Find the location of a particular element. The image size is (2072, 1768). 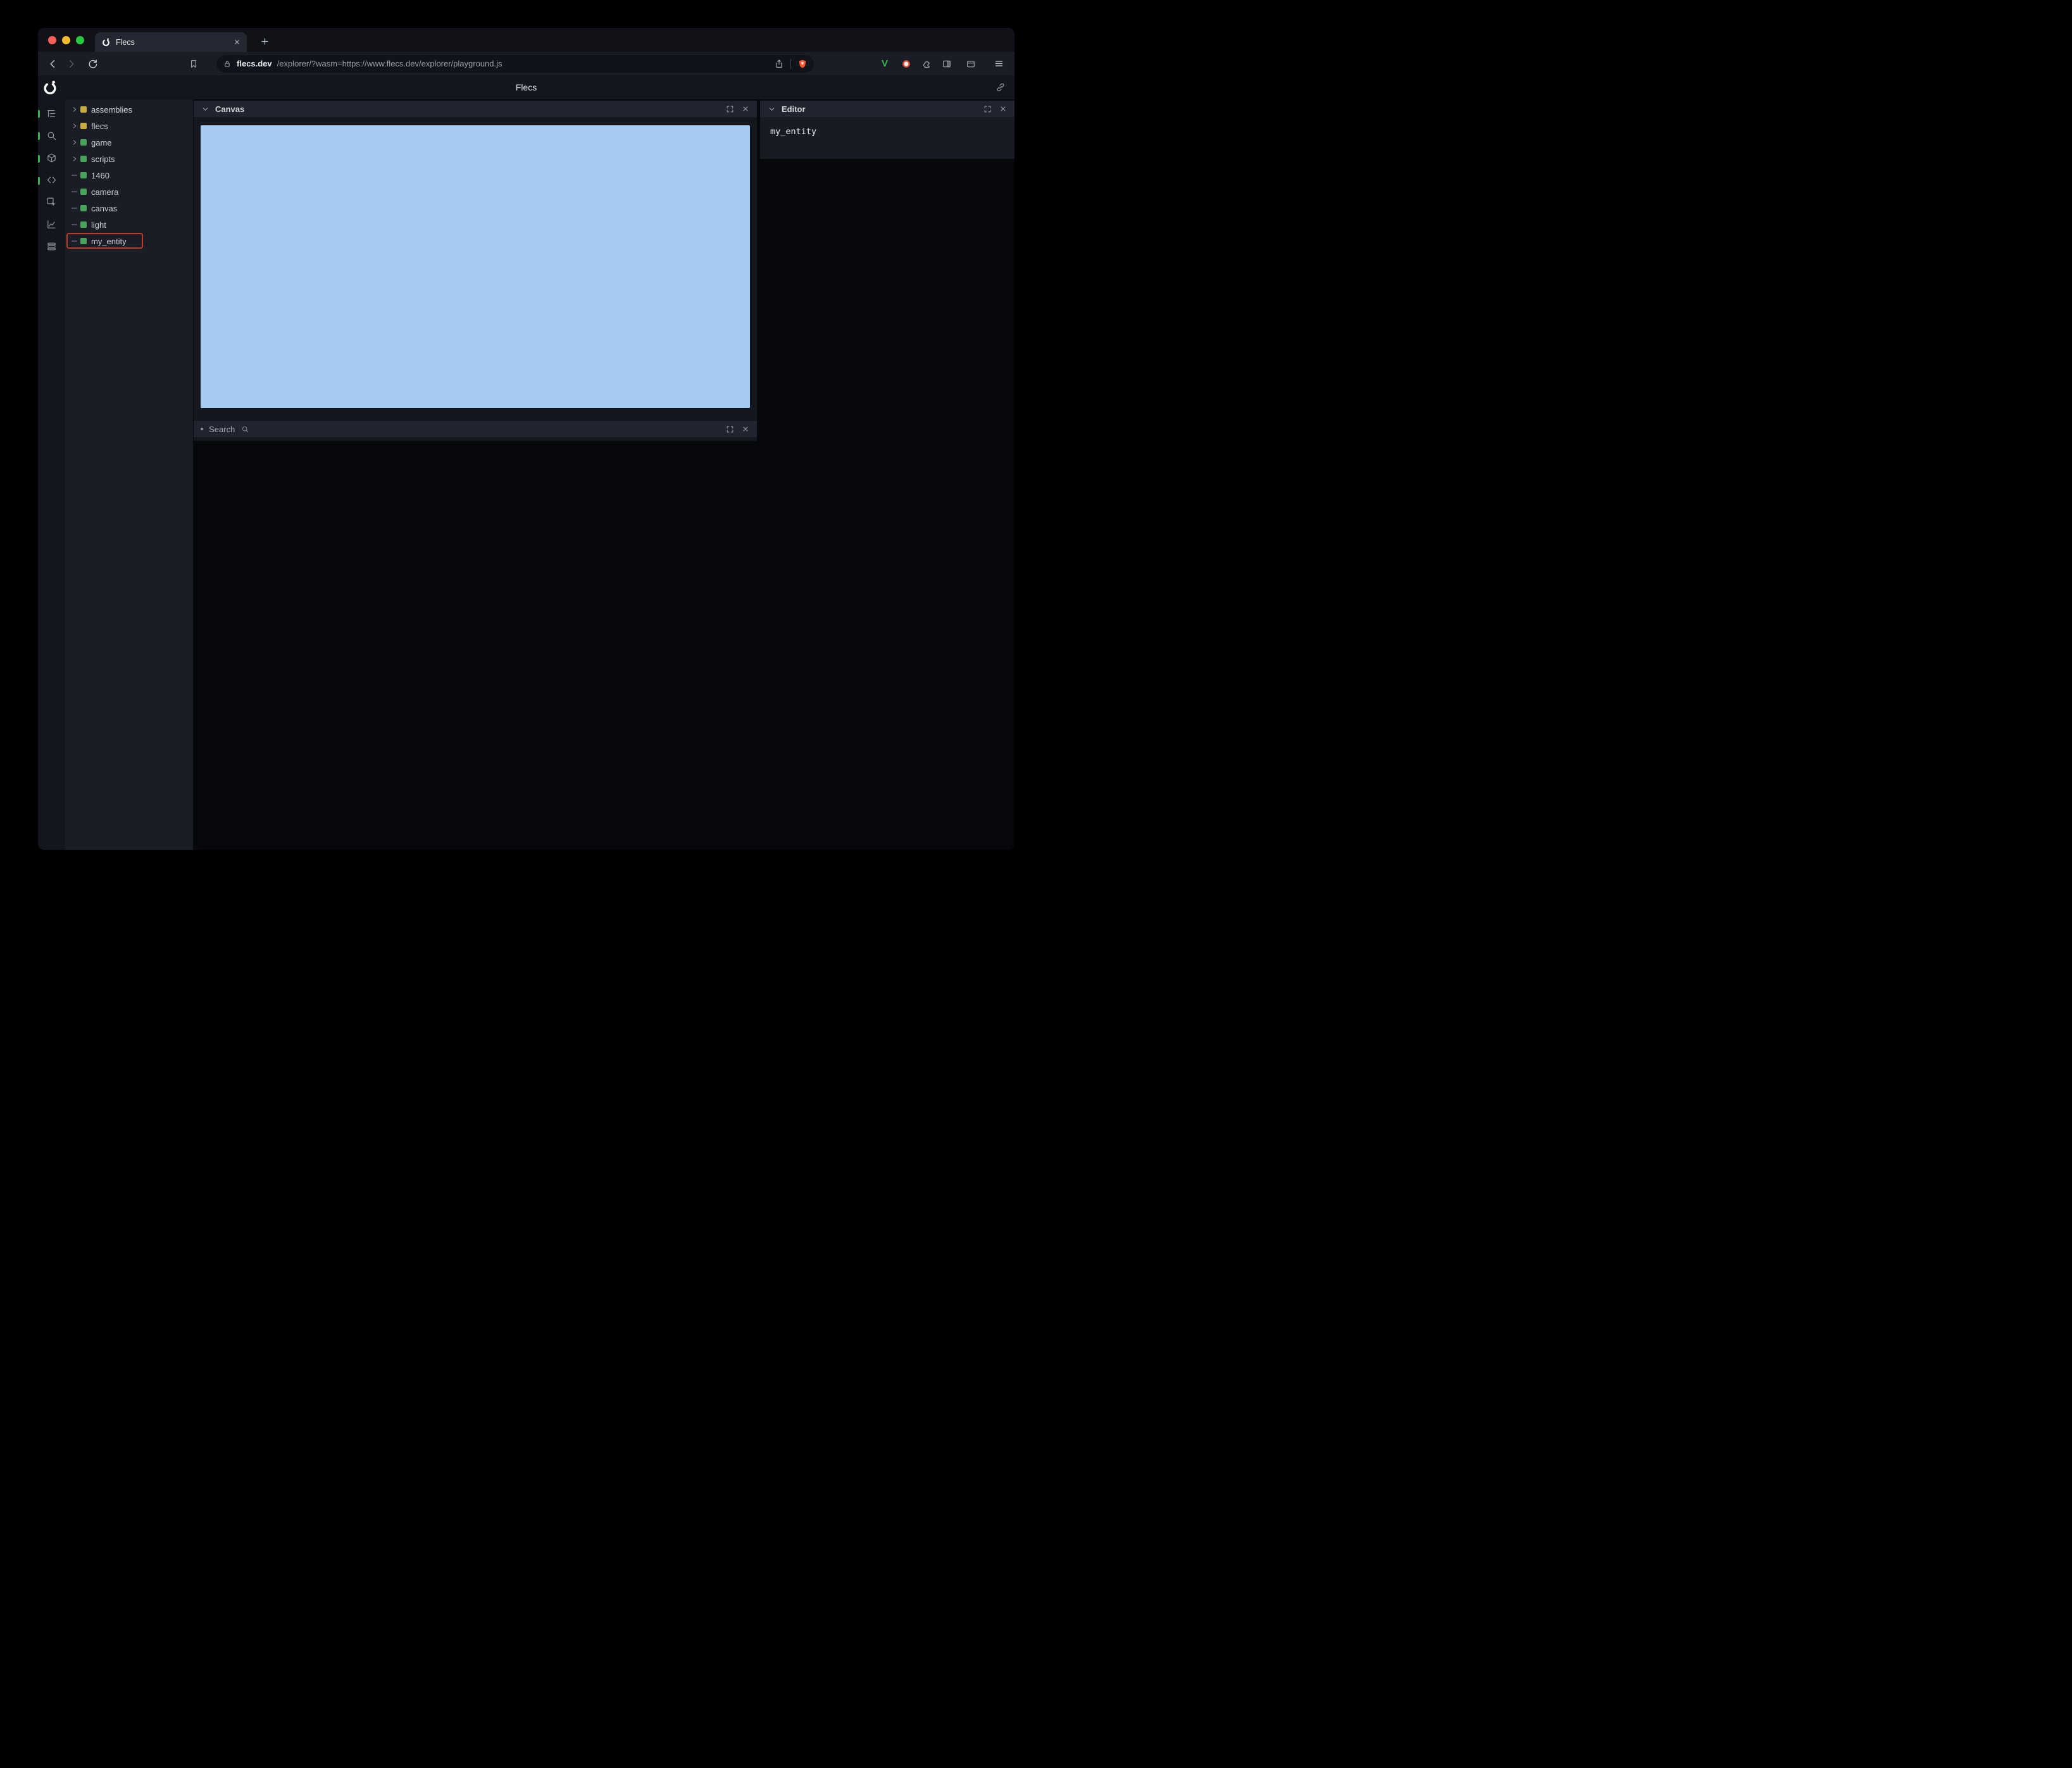

share-icon is located at coordinates (779, 64).